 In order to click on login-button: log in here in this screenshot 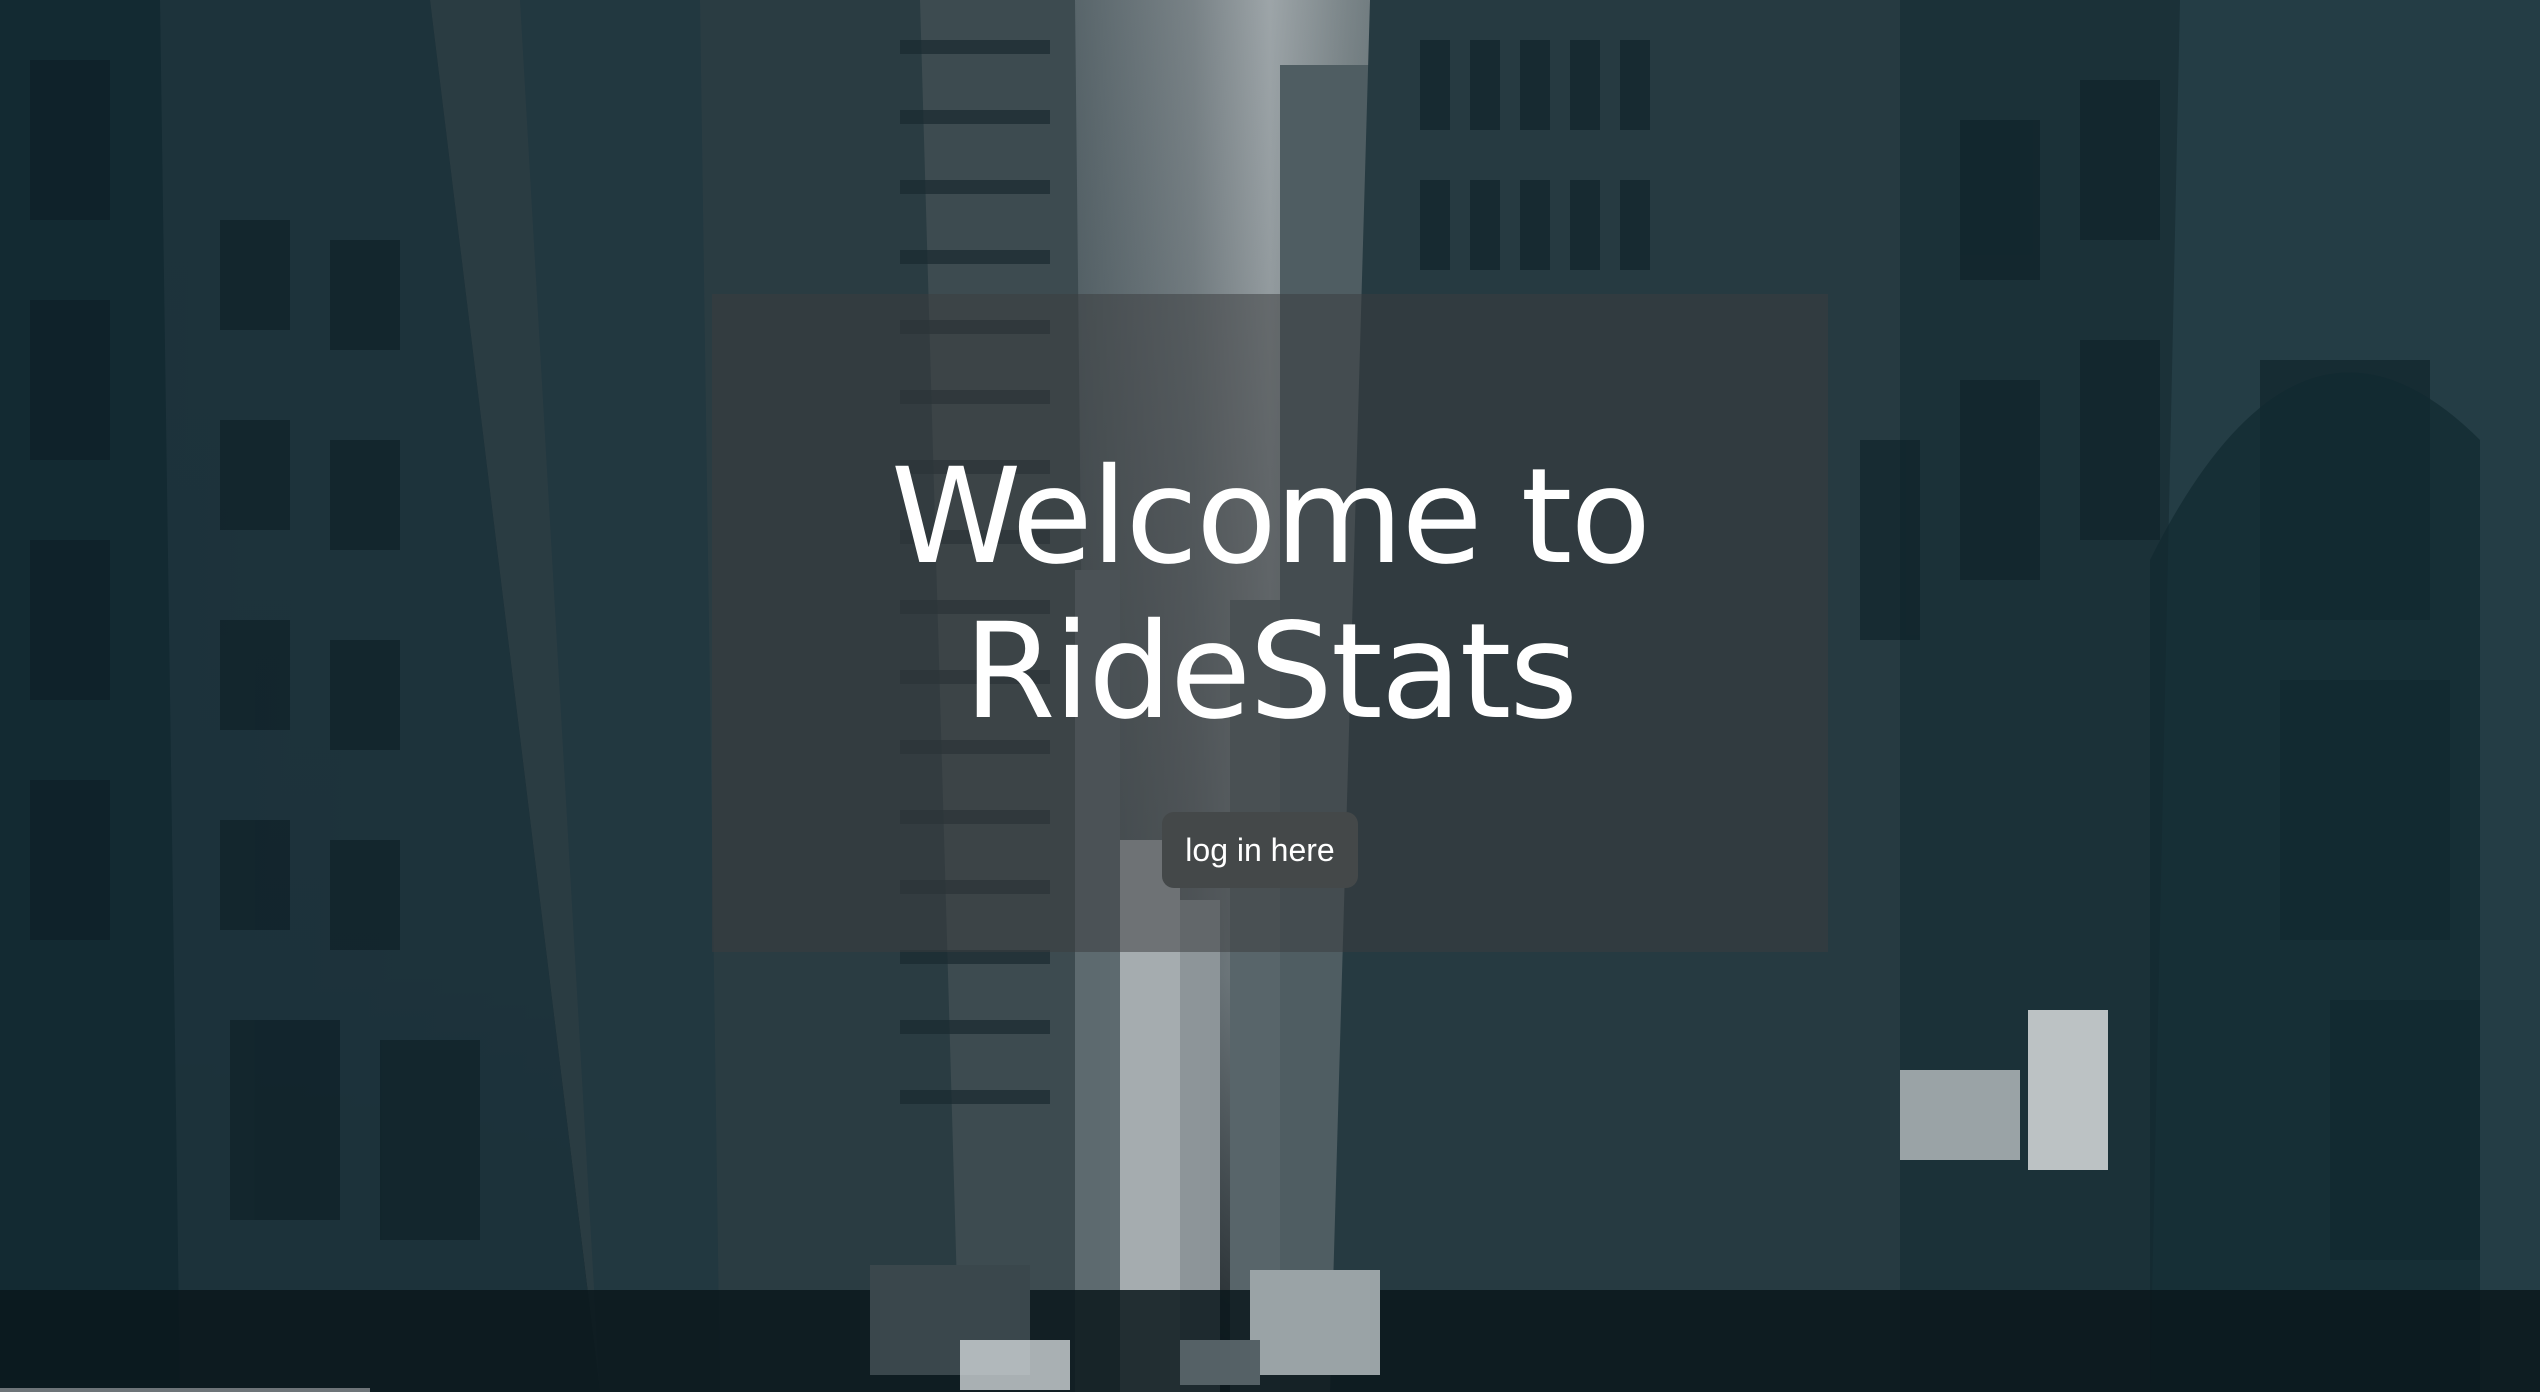, I will do `click(1260, 850)`.